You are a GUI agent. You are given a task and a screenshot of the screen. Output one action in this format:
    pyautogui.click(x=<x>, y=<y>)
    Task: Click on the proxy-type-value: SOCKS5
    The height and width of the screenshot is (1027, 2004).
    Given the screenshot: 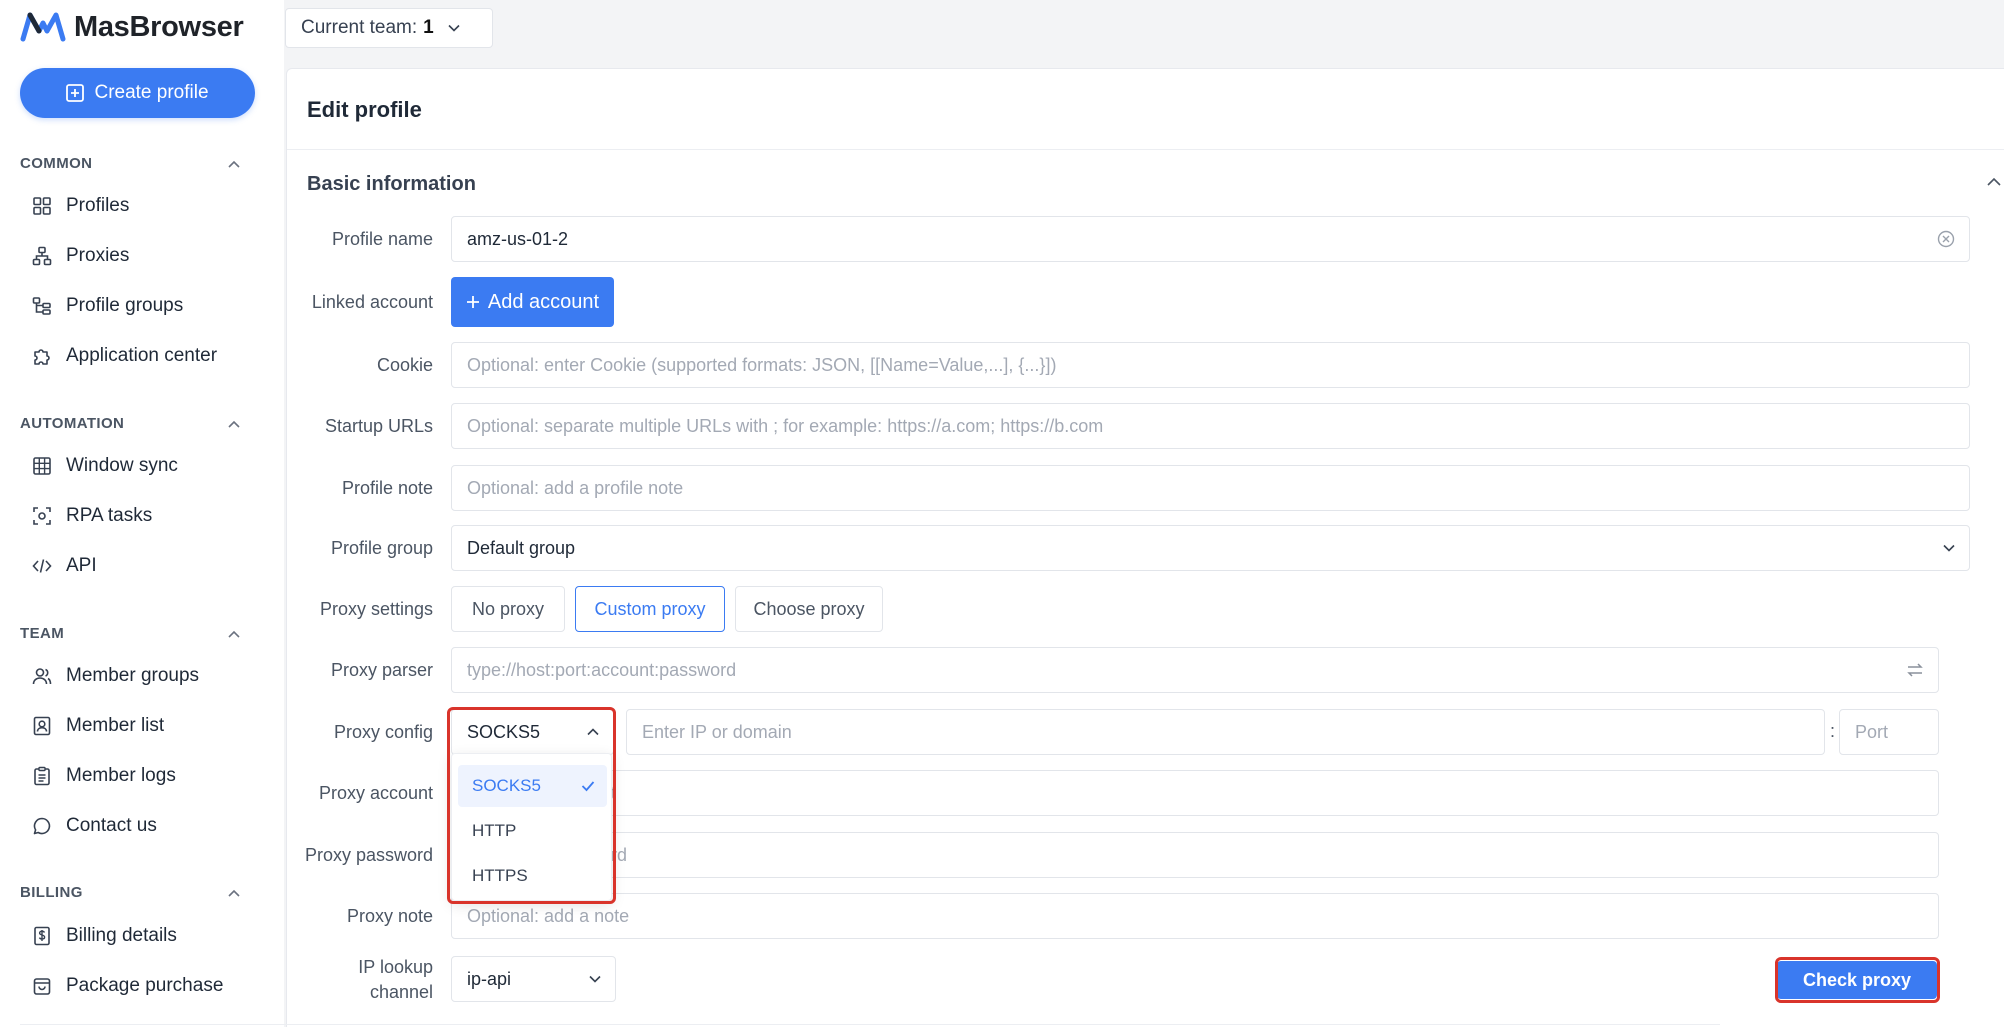 What is the action you would take?
    pyautogui.click(x=504, y=731)
    